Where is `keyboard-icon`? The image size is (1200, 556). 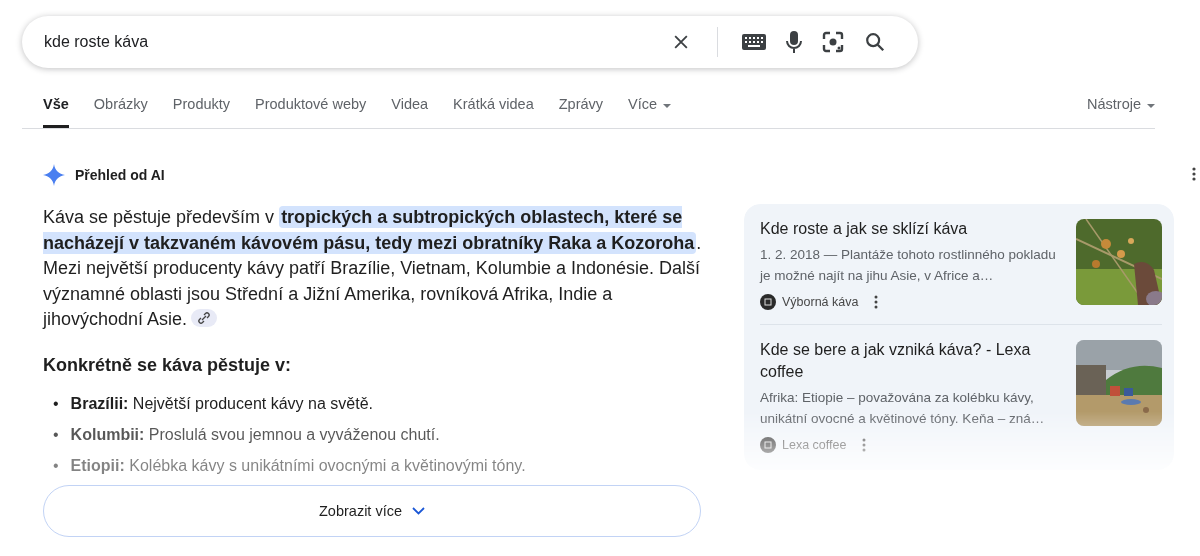 keyboard-icon is located at coordinates (754, 42).